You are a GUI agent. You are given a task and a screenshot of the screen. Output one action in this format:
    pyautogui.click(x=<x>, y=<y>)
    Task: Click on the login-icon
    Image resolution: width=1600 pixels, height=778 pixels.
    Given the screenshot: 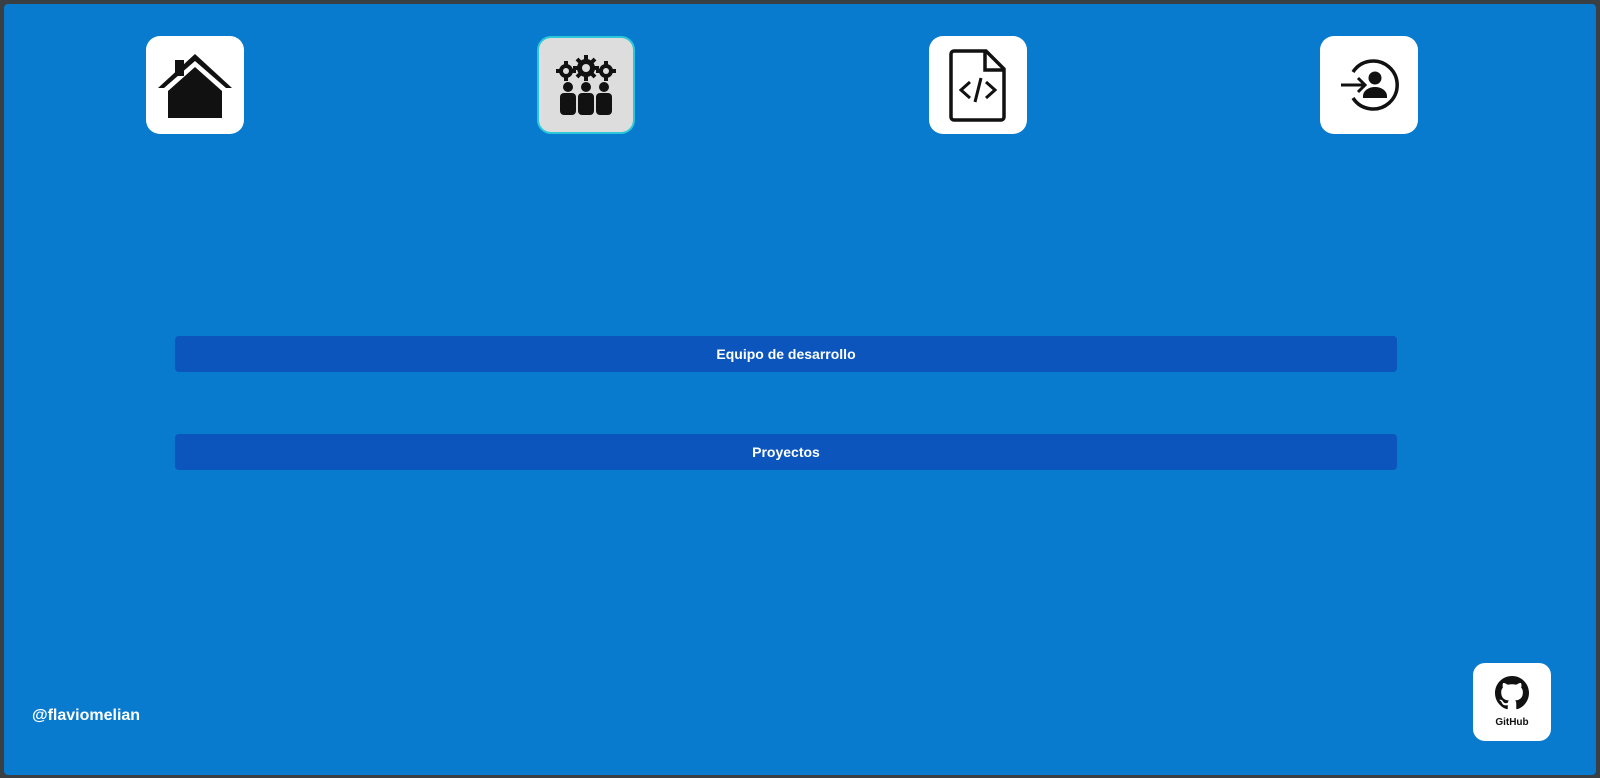 What is the action you would take?
    pyautogui.click(x=1369, y=85)
    